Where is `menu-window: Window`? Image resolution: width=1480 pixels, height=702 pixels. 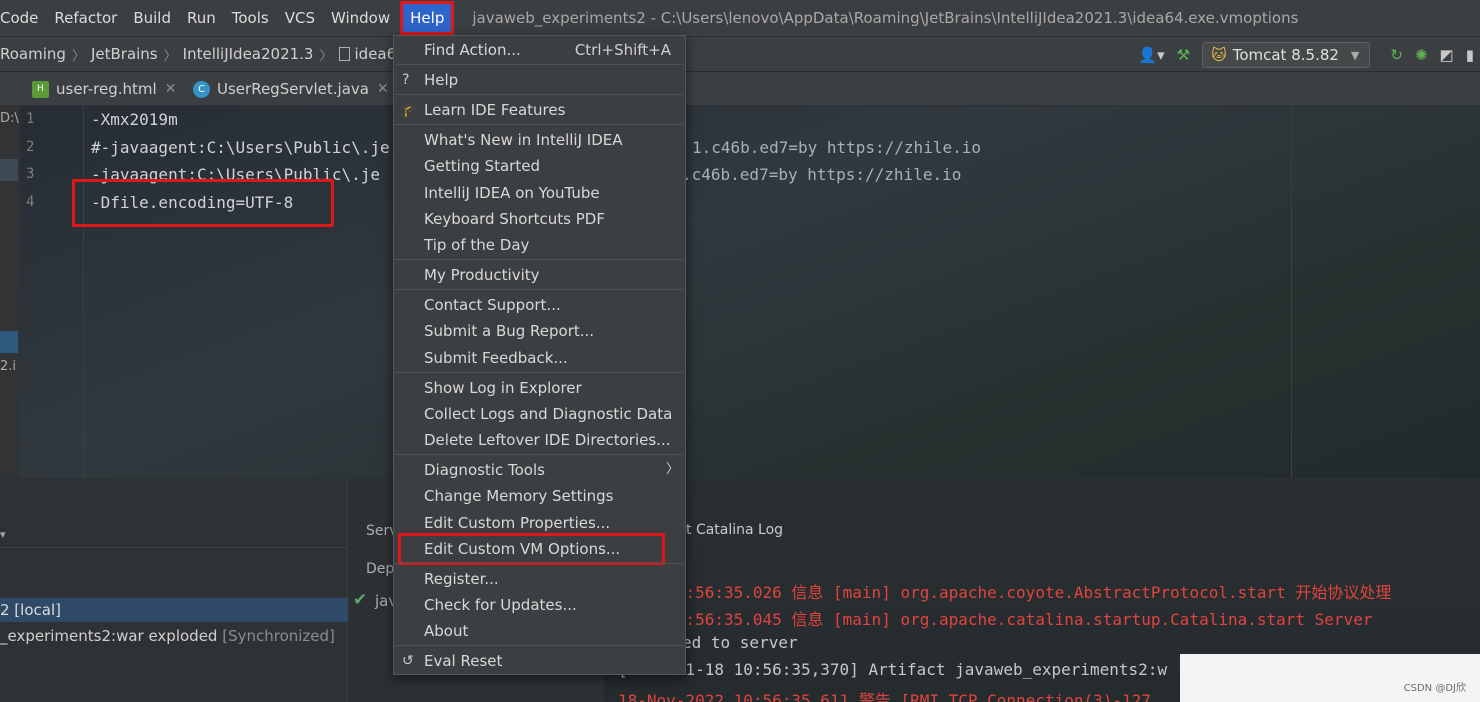
menu-window: Window is located at coordinates (360, 18).